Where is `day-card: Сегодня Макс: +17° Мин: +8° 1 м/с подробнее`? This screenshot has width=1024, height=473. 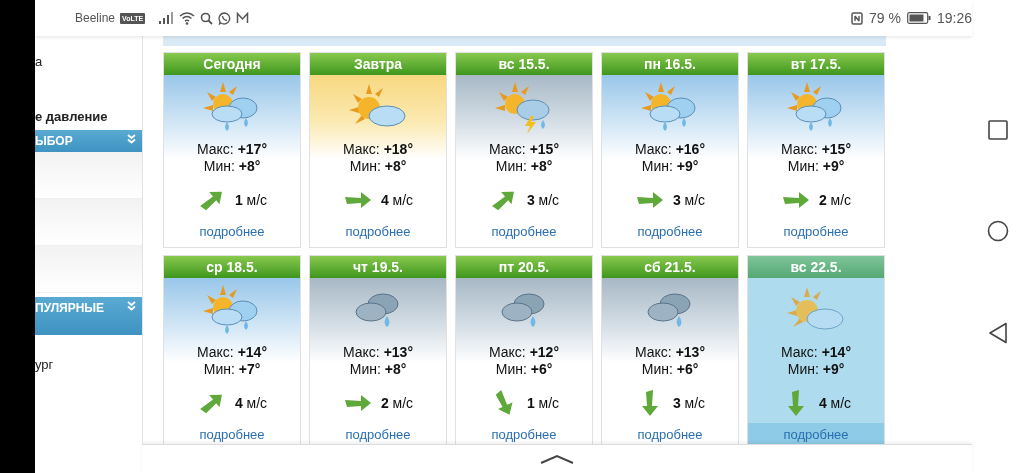 day-card: Сегодня Макс: +17° Мин: +8° 1 м/с подробнее is located at coordinates (232, 150).